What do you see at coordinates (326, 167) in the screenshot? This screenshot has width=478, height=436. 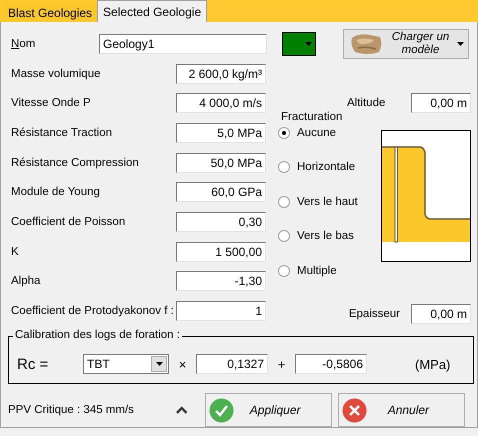 I see `radio-label: Horizontale` at bounding box center [326, 167].